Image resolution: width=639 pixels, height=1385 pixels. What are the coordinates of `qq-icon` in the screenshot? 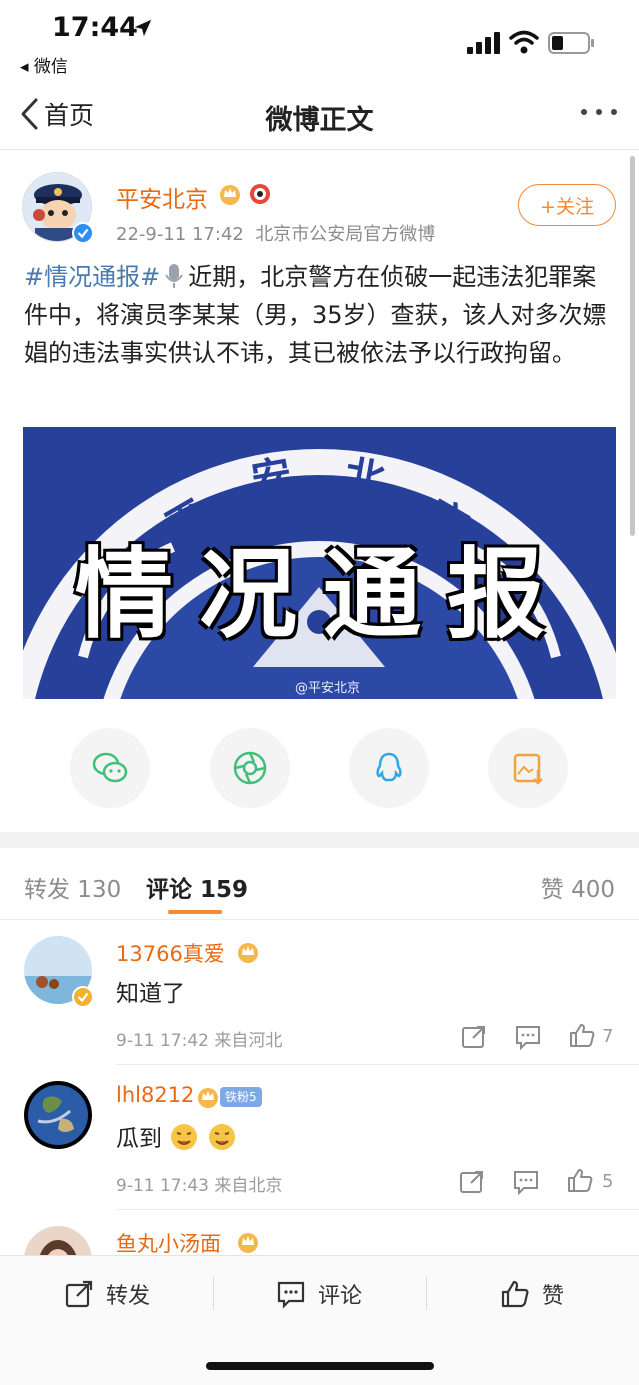 It's located at (389, 767).